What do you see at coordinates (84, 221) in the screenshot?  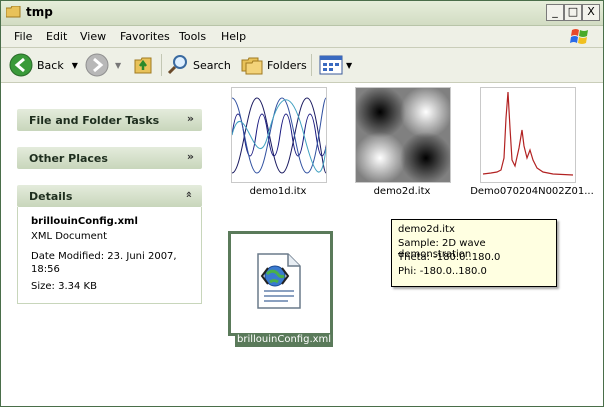 I see `details-filename: brillouinConfig.xml` at bounding box center [84, 221].